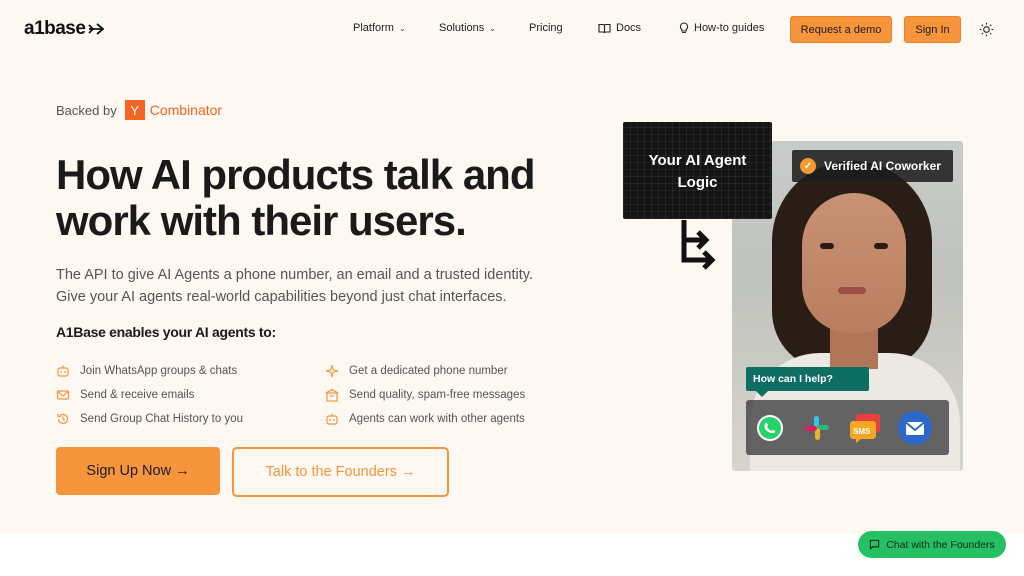 Image resolution: width=1024 pixels, height=576 pixels. What do you see at coordinates (138, 471) in the screenshot?
I see `sign-up-button: Sign Up Now →` at bounding box center [138, 471].